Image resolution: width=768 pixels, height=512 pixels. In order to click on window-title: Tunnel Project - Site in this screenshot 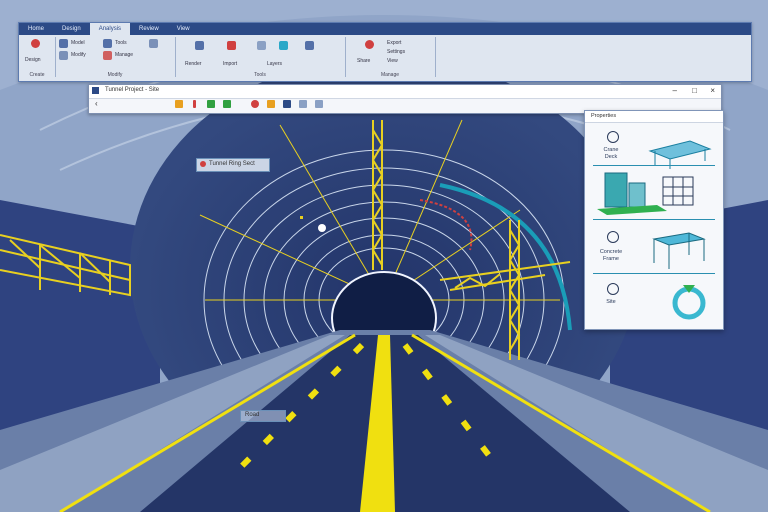, I will do `click(132, 90)`.